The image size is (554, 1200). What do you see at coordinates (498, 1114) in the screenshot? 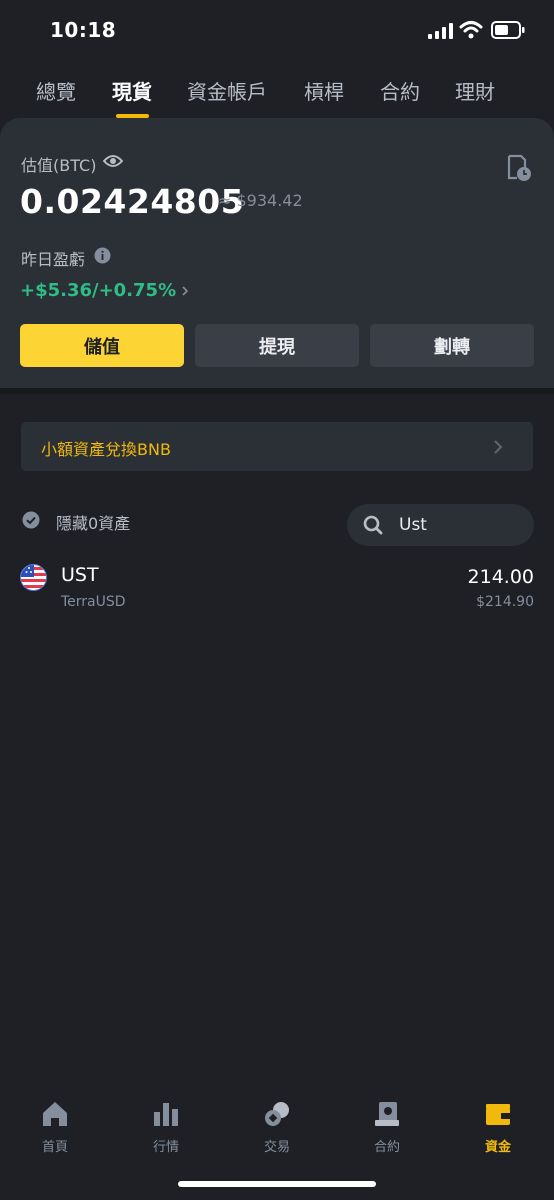
I see `wallet-icon` at bounding box center [498, 1114].